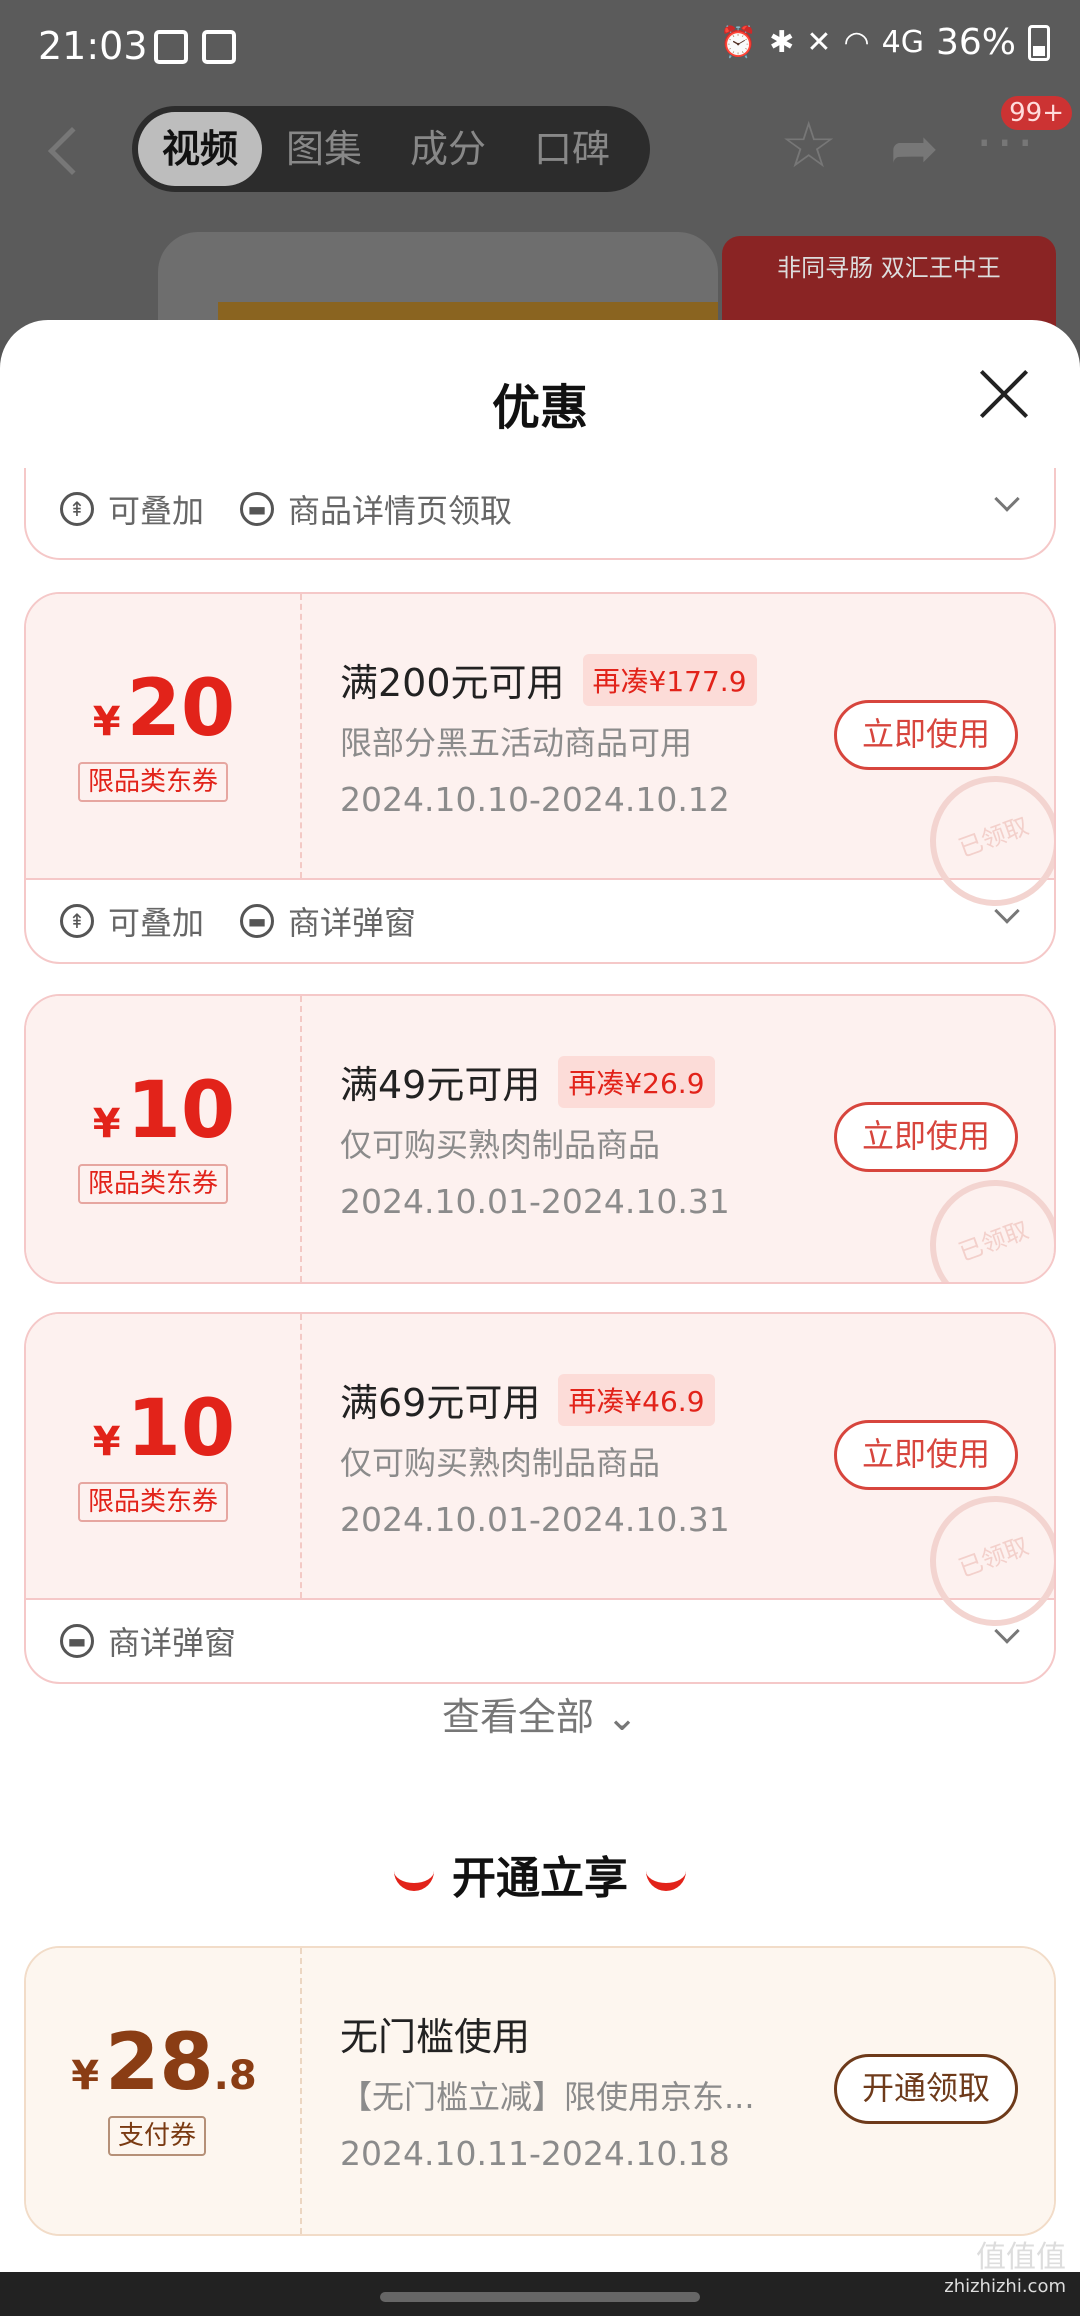 The image size is (1080, 2316). What do you see at coordinates (636, 1081) in the screenshot?
I see `coupon-needed-amount: 再凑¥26.9` at bounding box center [636, 1081].